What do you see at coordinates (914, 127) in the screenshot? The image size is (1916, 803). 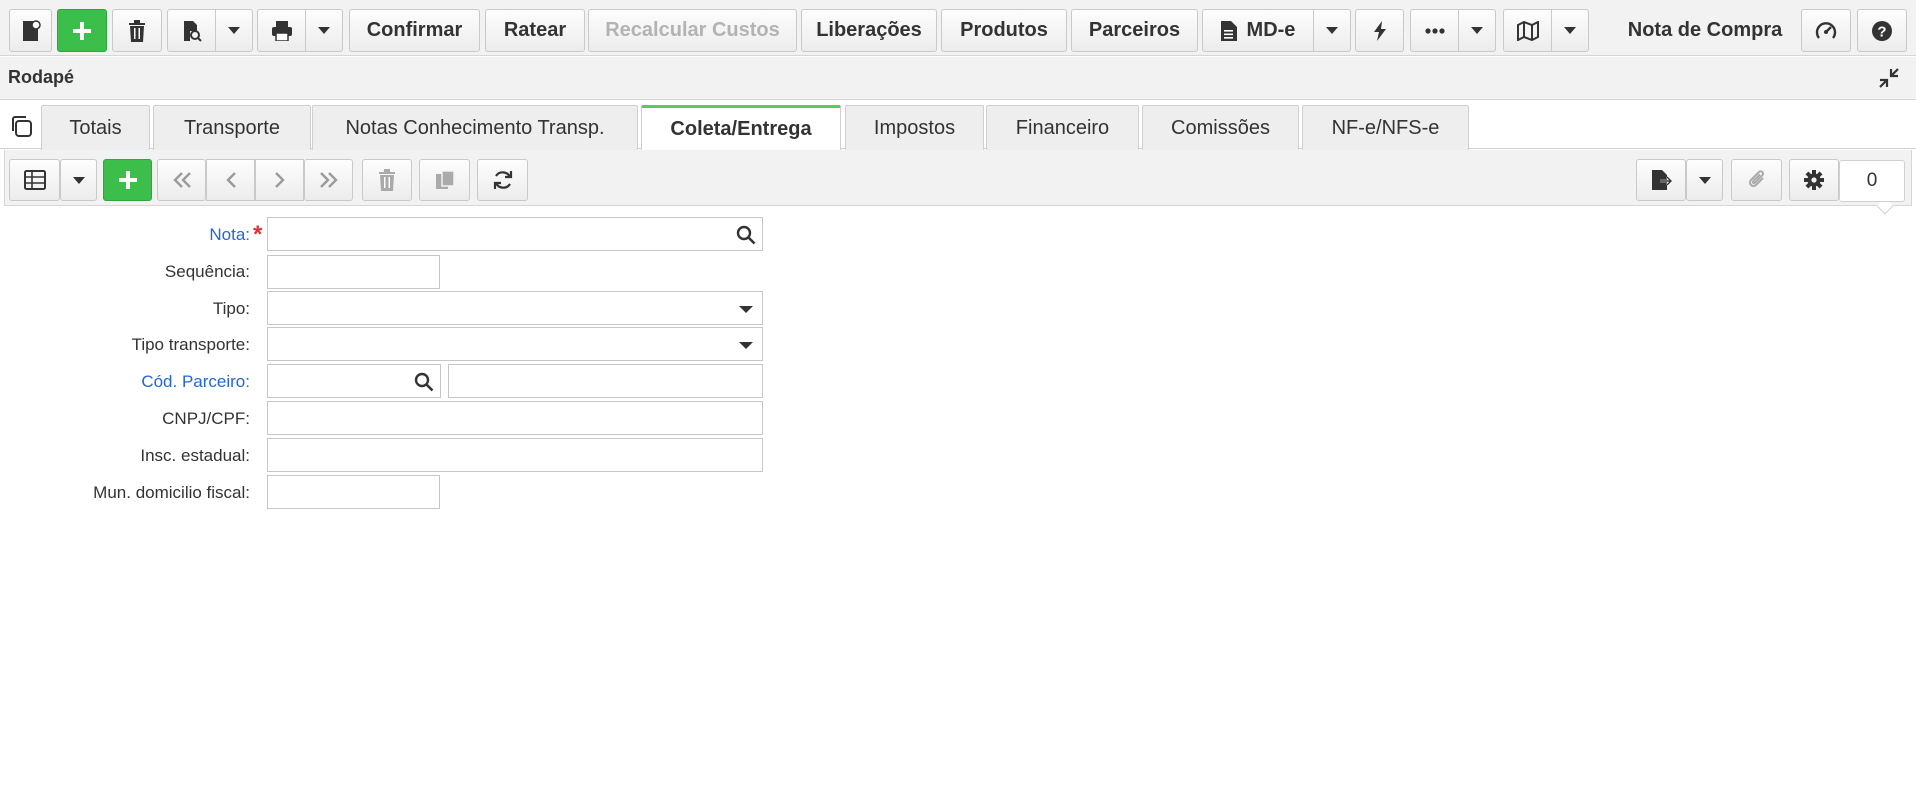 I see `tab-impostos: Impostos` at bounding box center [914, 127].